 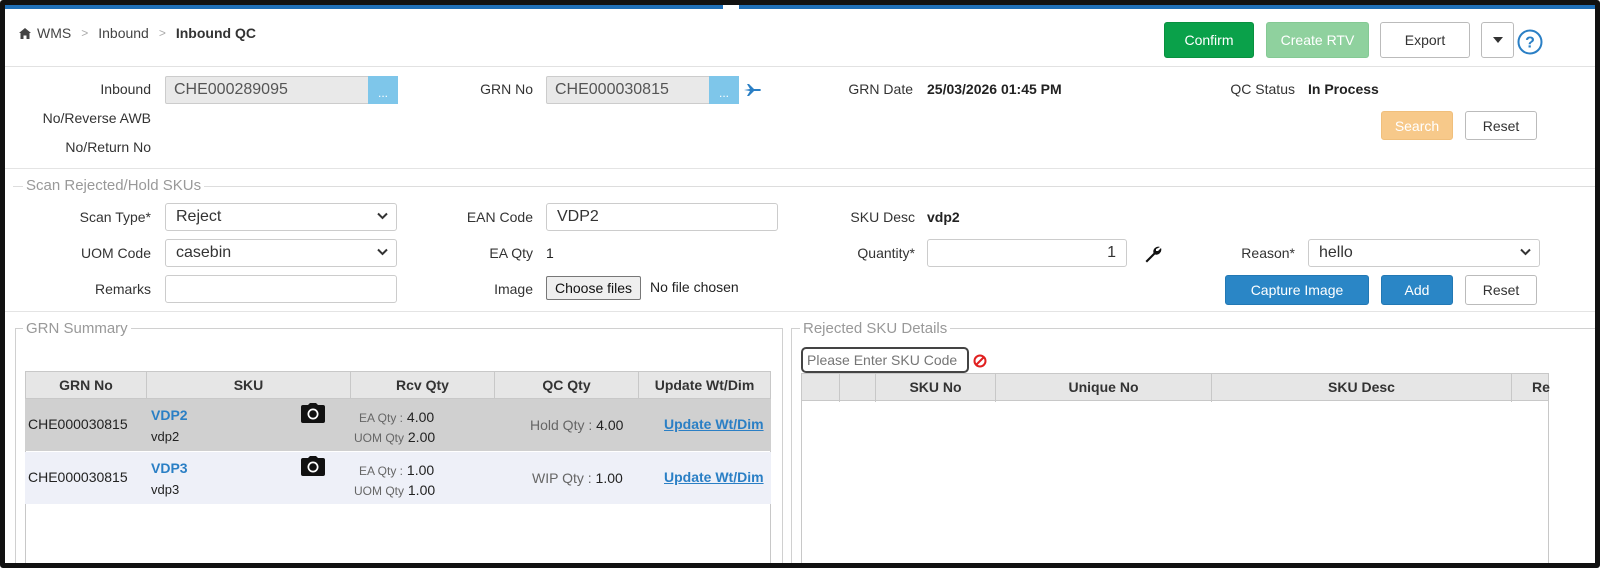 I want to click on uom-qty-cell: UOM Qty 1.00, so click(x=394, y=490).